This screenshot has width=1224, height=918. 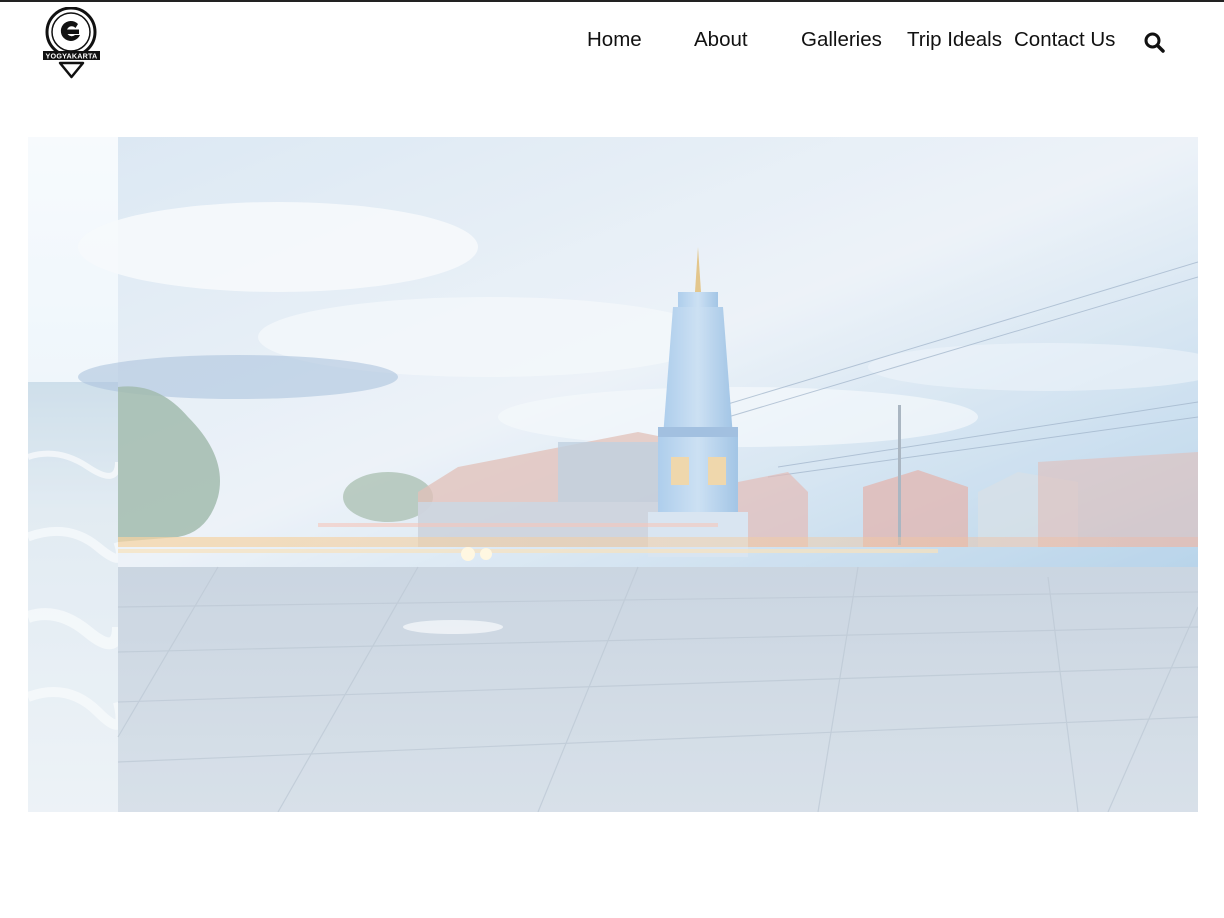 I want to click on nav-about: About, so click(x=721, y=40).